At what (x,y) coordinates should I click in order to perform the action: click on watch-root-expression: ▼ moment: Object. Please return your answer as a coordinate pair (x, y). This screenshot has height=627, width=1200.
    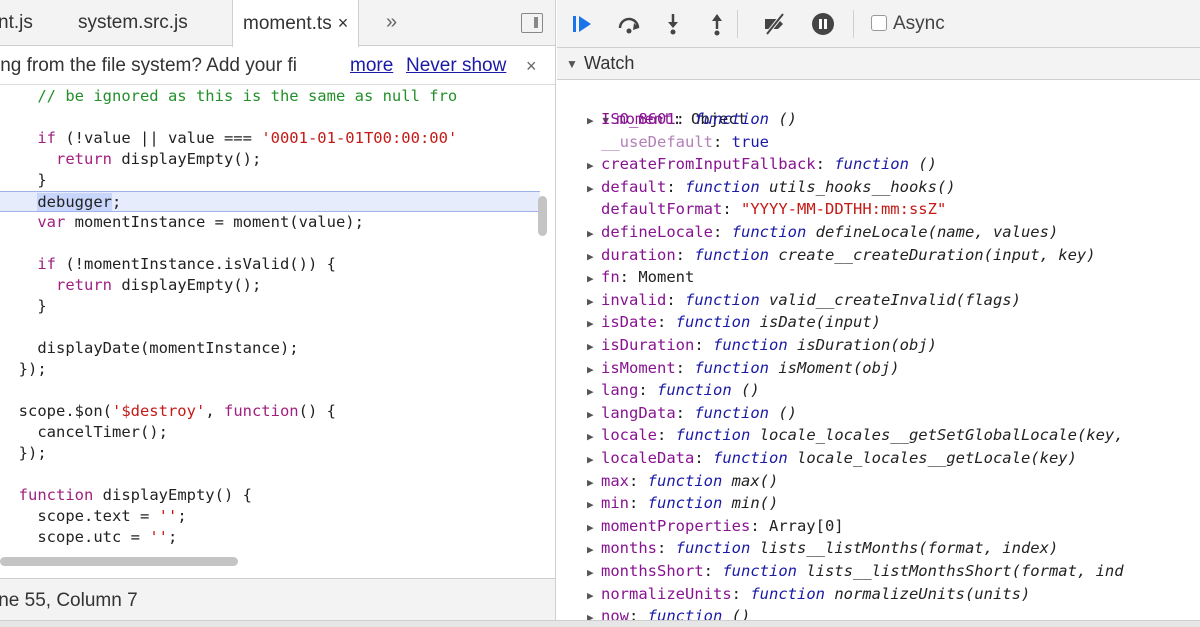
    Looking at the image, I should click on (656, 107).